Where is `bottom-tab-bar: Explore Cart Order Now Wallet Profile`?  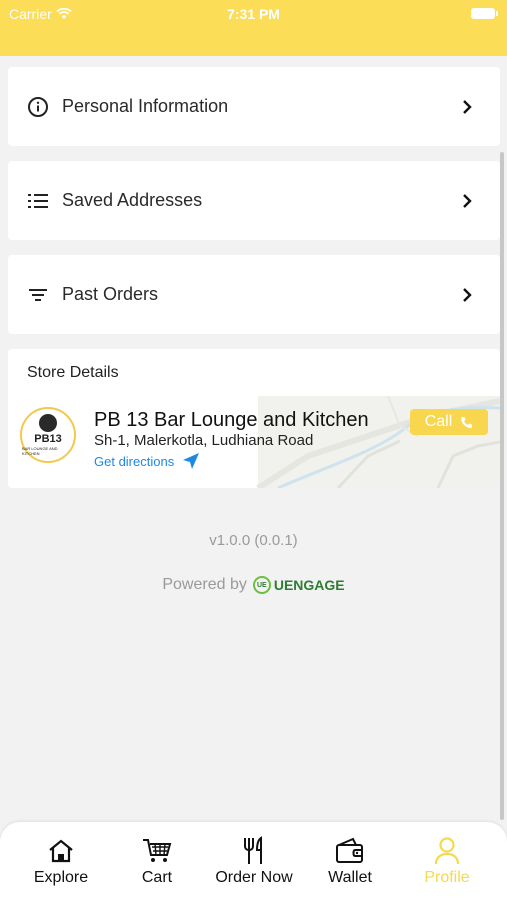 bottom-tab-bar: Explore Cart Order Now Wallet Profile is located at coordinates (253, 861).